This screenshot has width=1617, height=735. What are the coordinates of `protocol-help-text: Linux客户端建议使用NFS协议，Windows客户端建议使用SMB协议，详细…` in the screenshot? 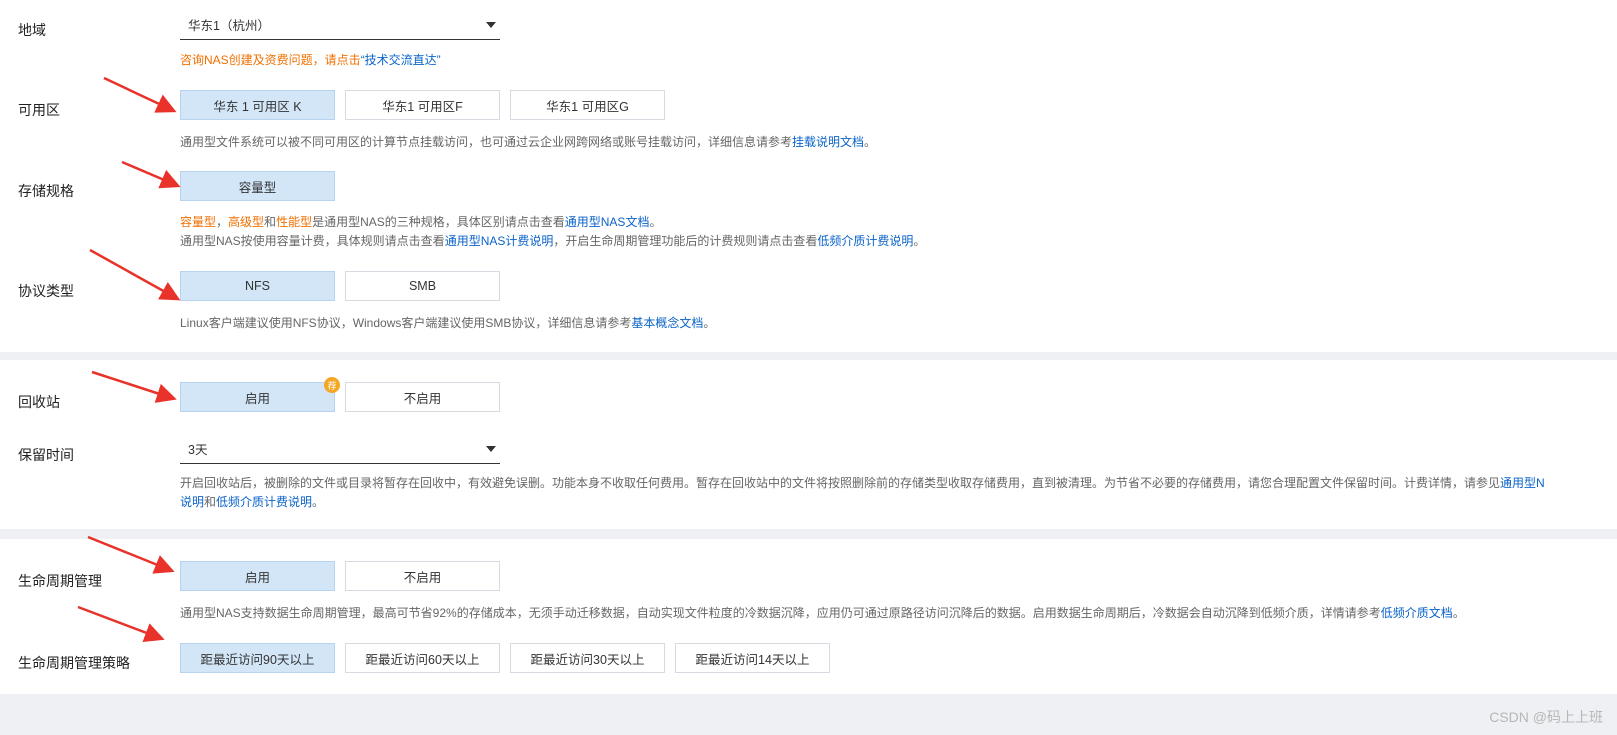 It's located at (406, 323).